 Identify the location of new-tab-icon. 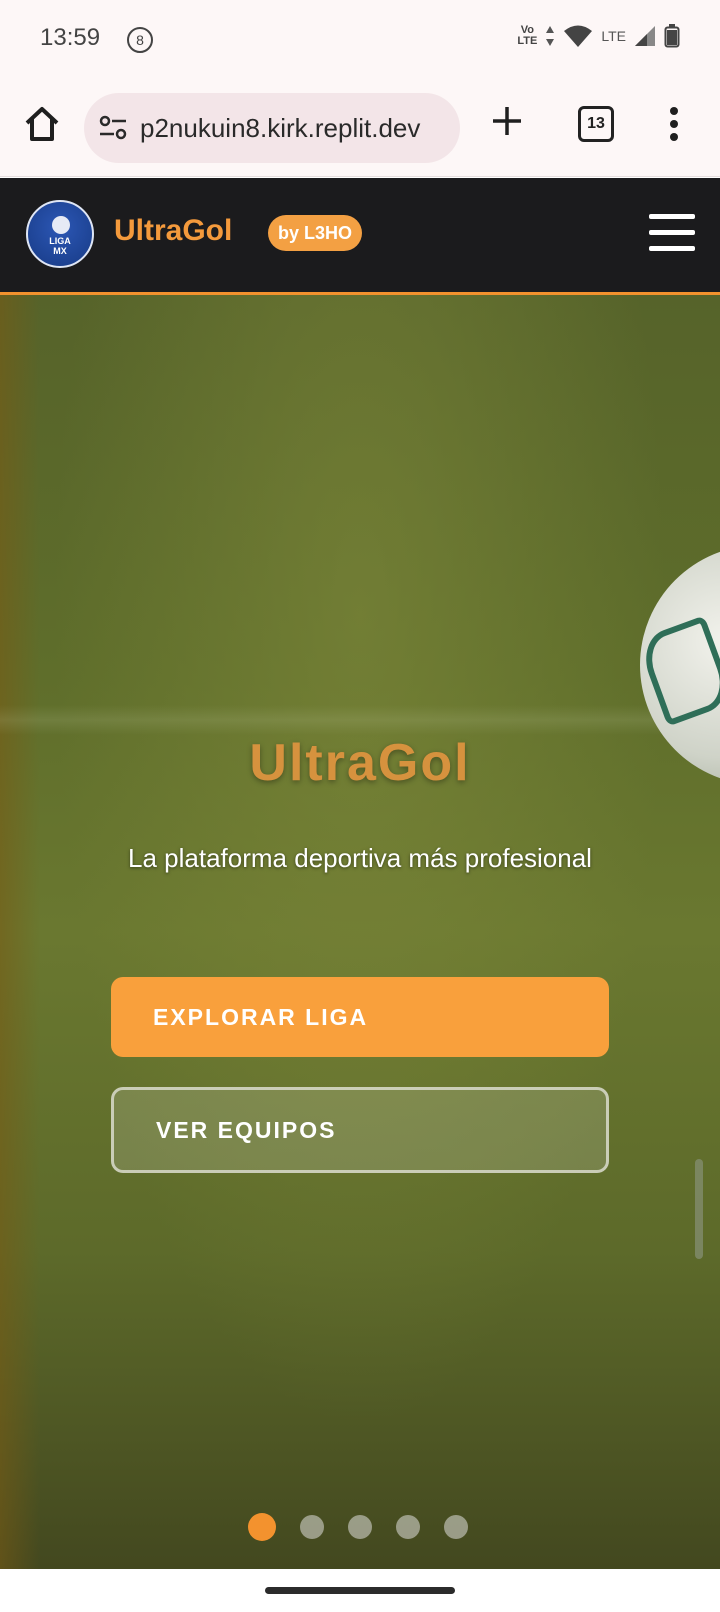
(507, 121).